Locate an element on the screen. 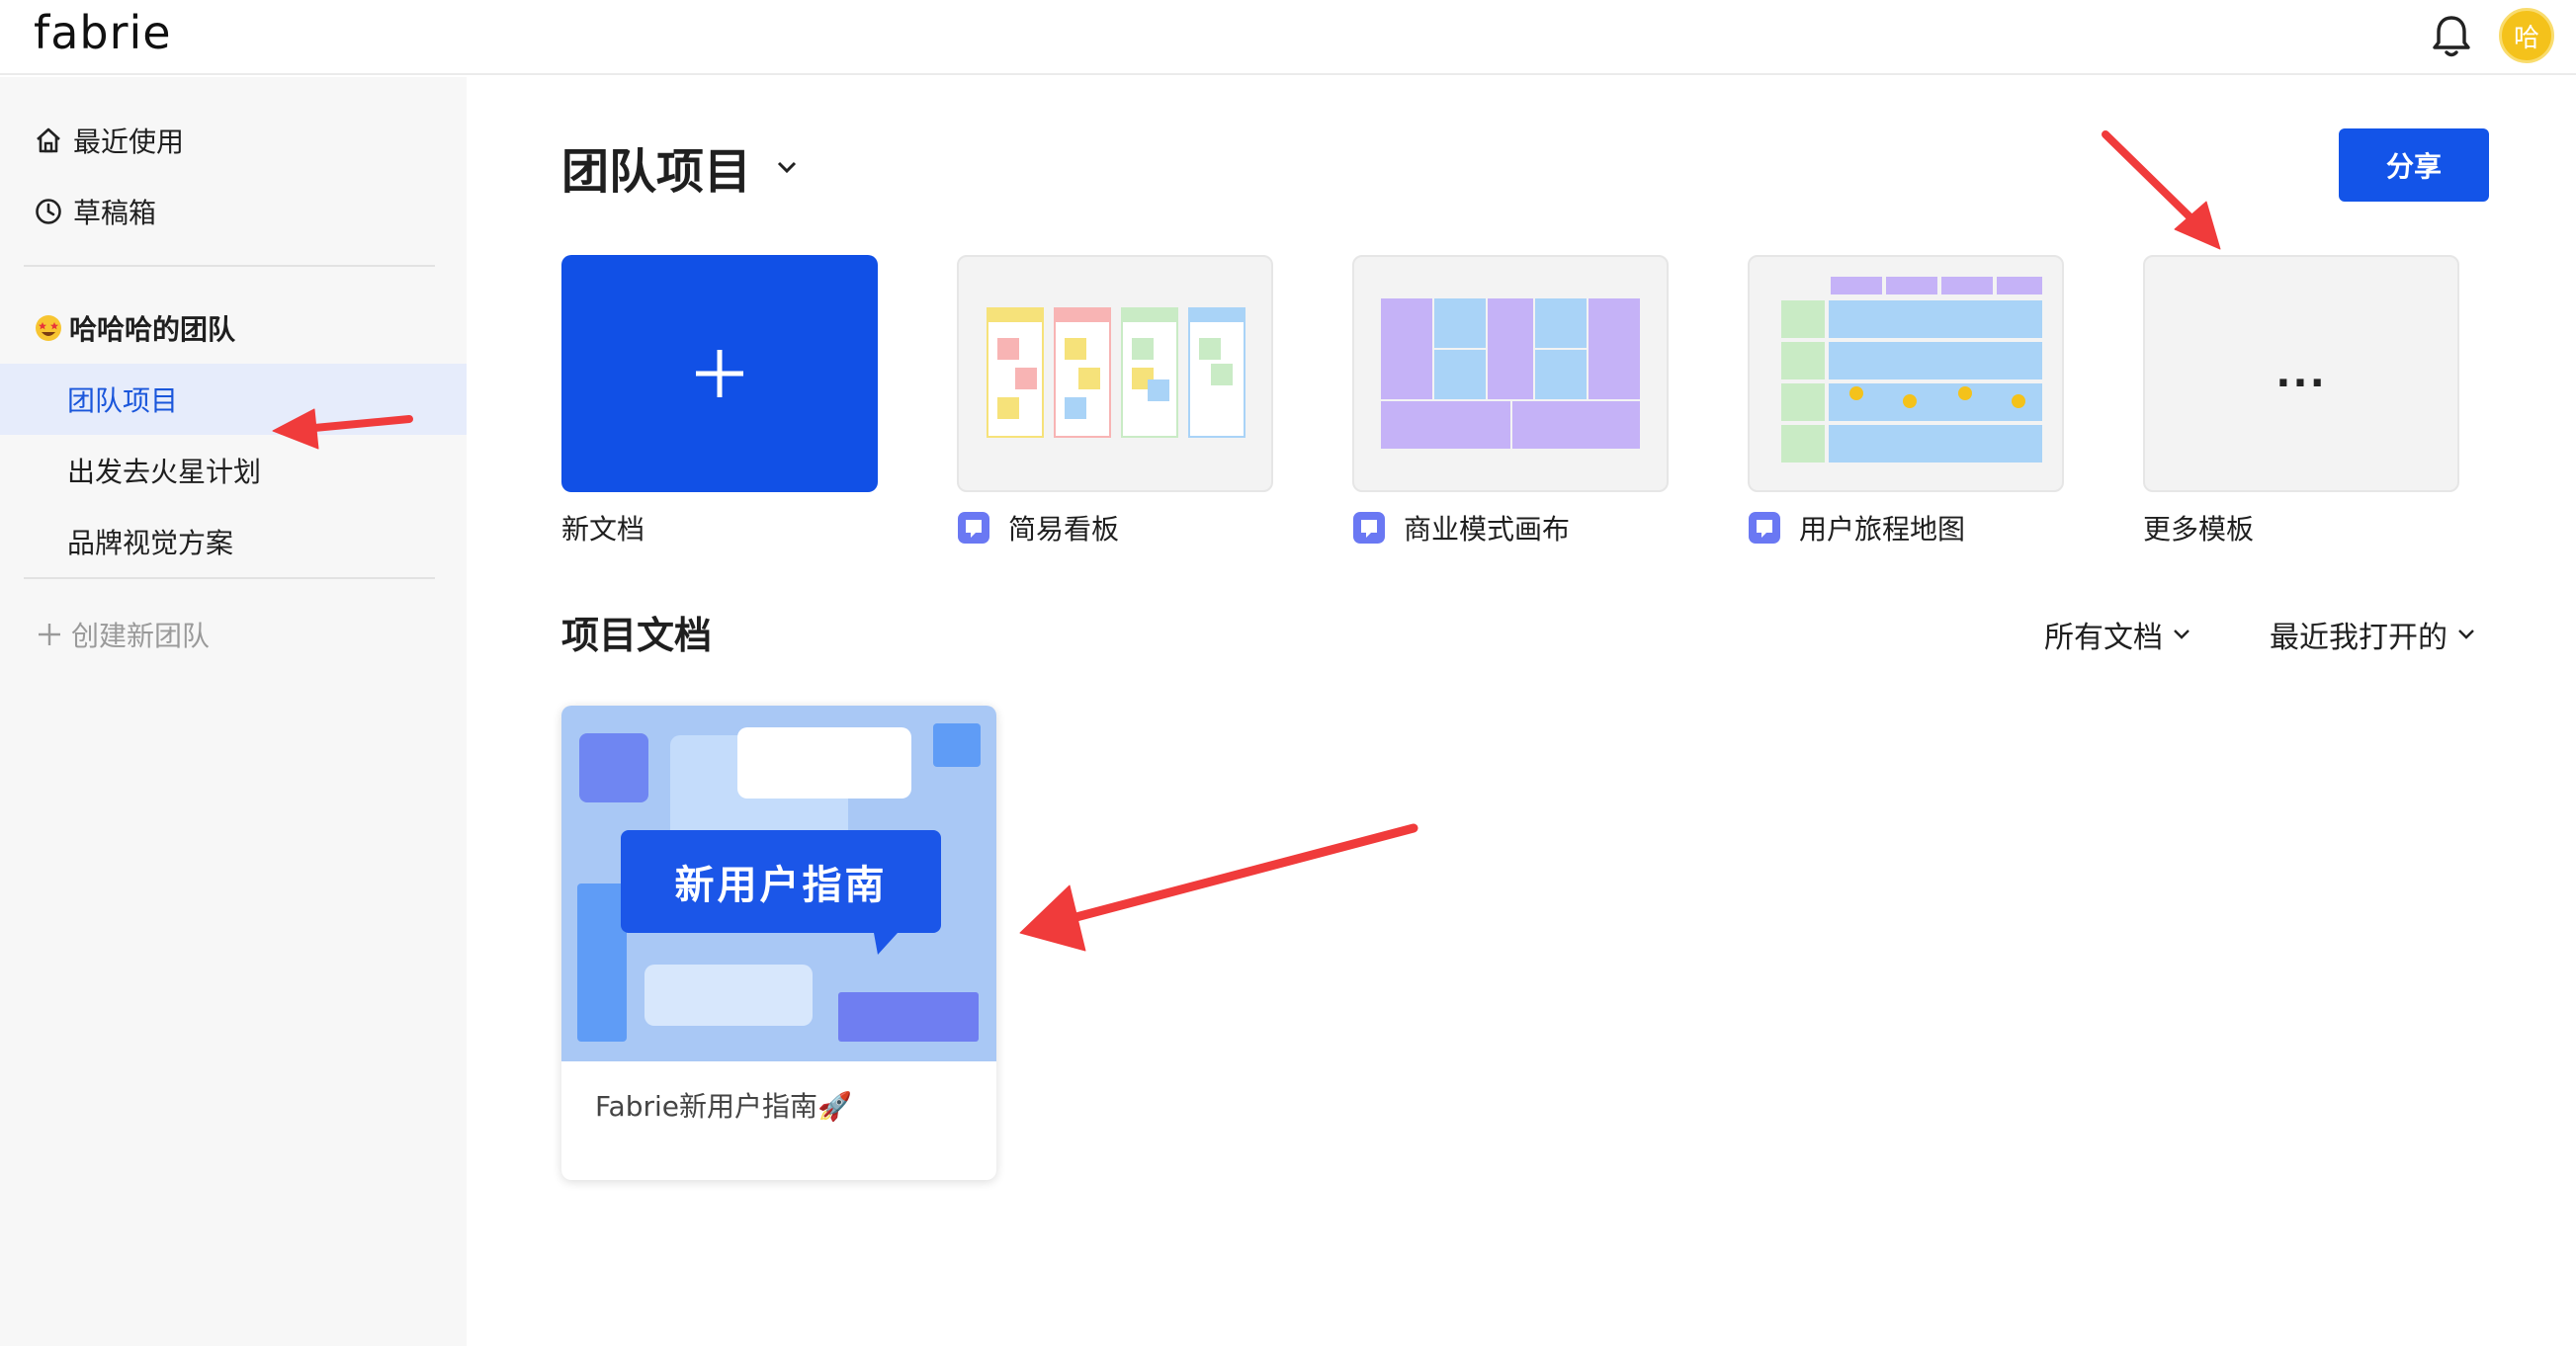 Image resolution: width=2576 pixels, height=1346 pixels. template-label: 新文档 is located at coordinates (603, 529).